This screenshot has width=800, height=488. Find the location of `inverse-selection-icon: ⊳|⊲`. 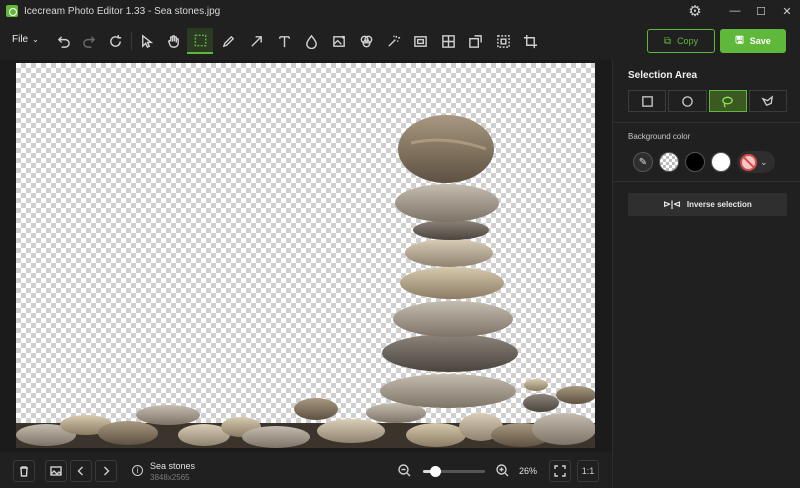

inverse-selection-icon: ⊳|⊲ is located at coordinates (672, 204).